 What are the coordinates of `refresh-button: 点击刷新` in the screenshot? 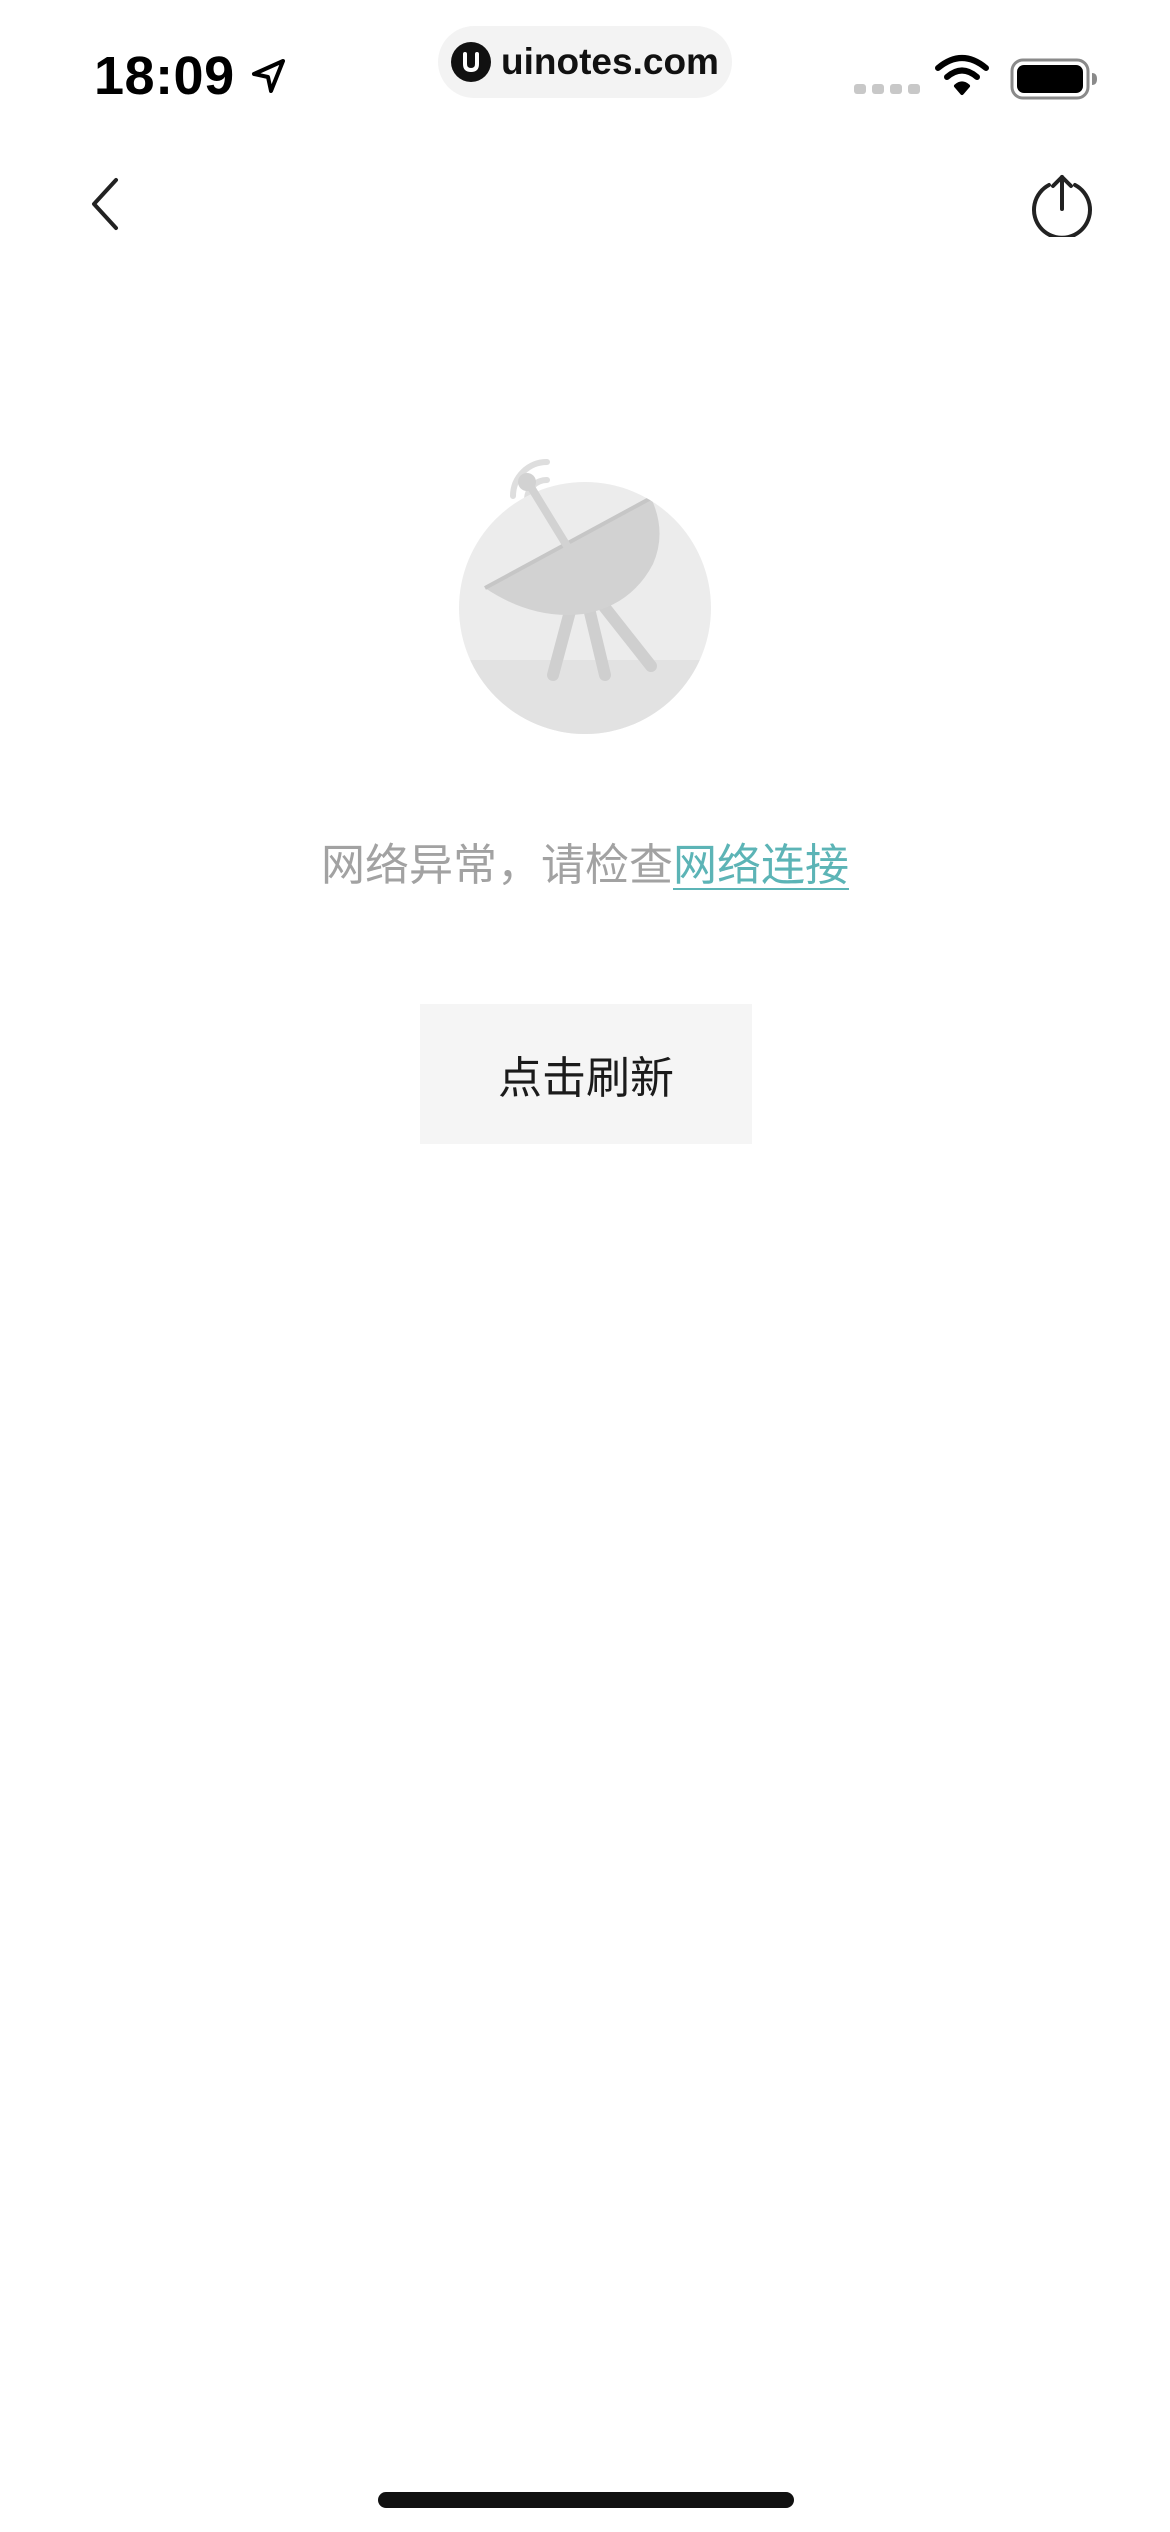 It's located at (586, 1074).